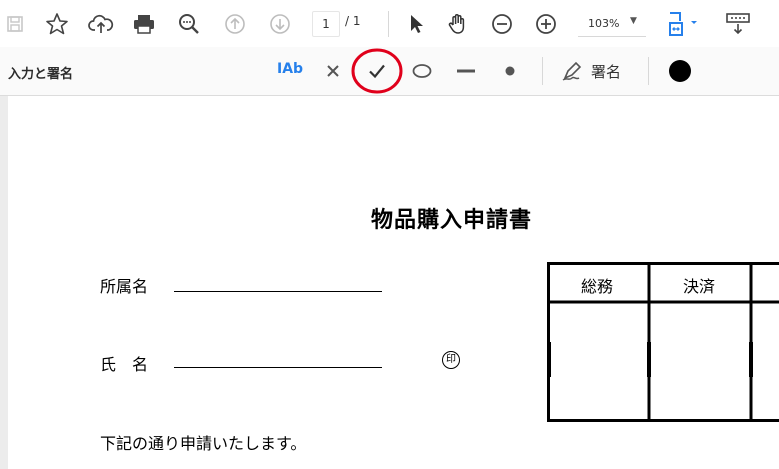 The height and width of the screenshot is (469, 779). I want to click on sign-pen-icon, so click(574, 71).